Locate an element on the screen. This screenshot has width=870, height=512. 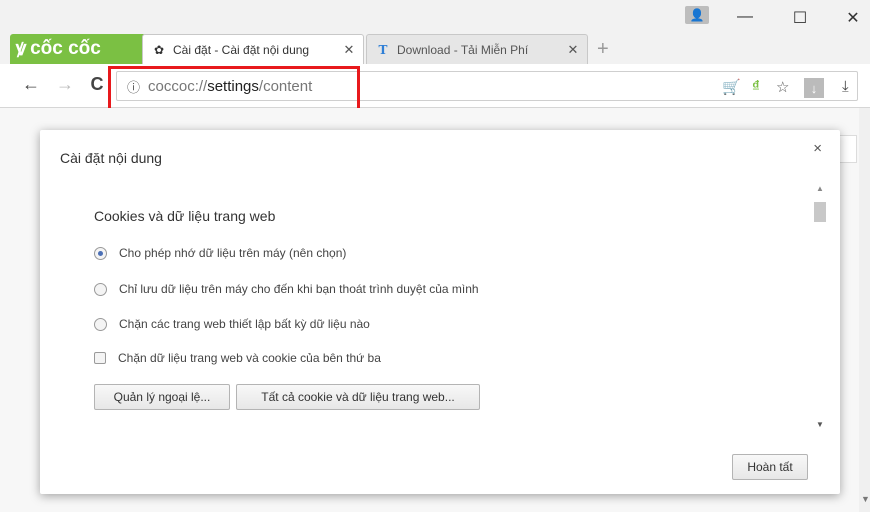
radio-keep-until-quit is located at coordinates (100, 289).